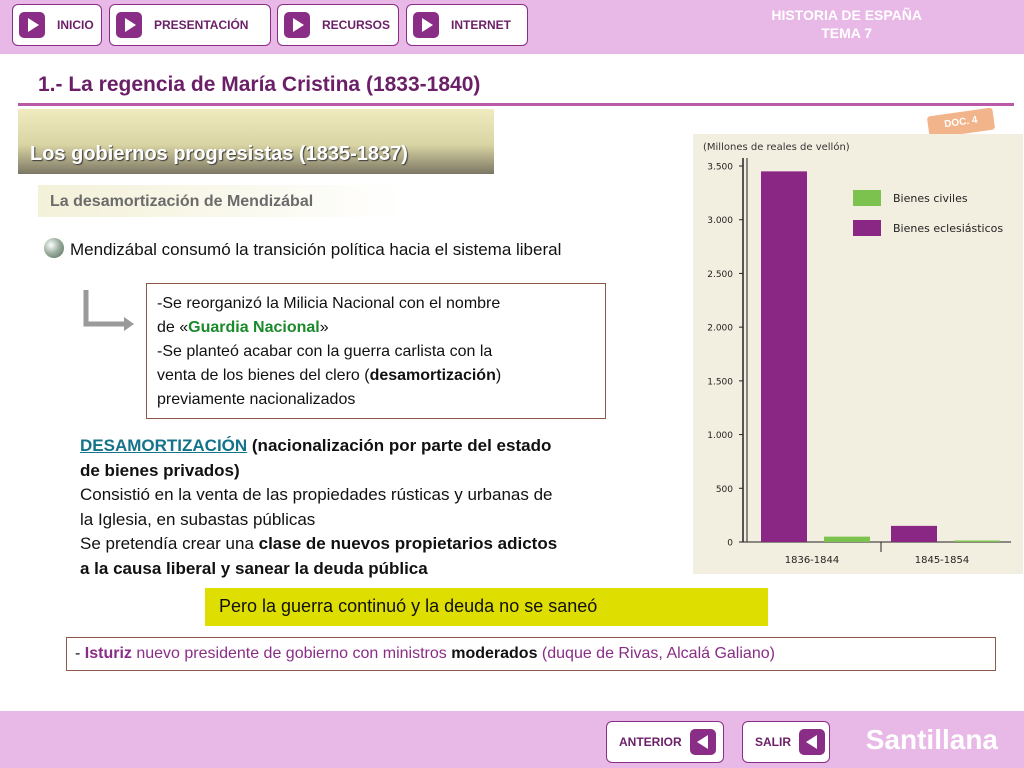 This screenshot has width=1024, height=768. What do you see at coordinates (494, 653) in the screenshot?
I see `moderados-term: moderados` at bounding box center [494, 653].